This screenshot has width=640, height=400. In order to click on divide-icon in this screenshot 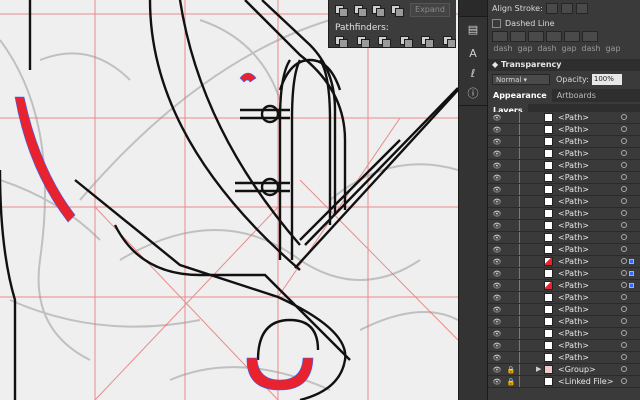, I will do `click(341, 42)`.